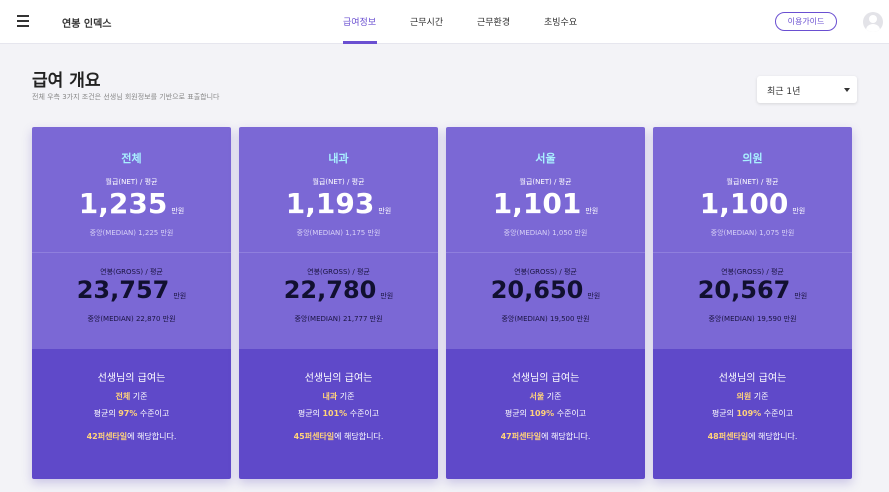 This screenshot has height=492, width=889. Describe the element at coordinates (87, 24) in the screenshot. I see `app-title: 연봉 인덱스` at that location.